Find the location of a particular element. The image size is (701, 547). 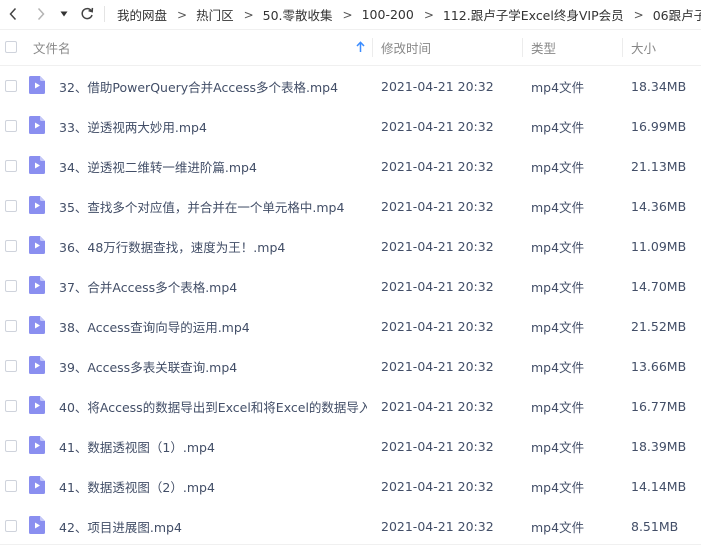

sort-ascending-arrow-icon is located at coordinates (360, 48).